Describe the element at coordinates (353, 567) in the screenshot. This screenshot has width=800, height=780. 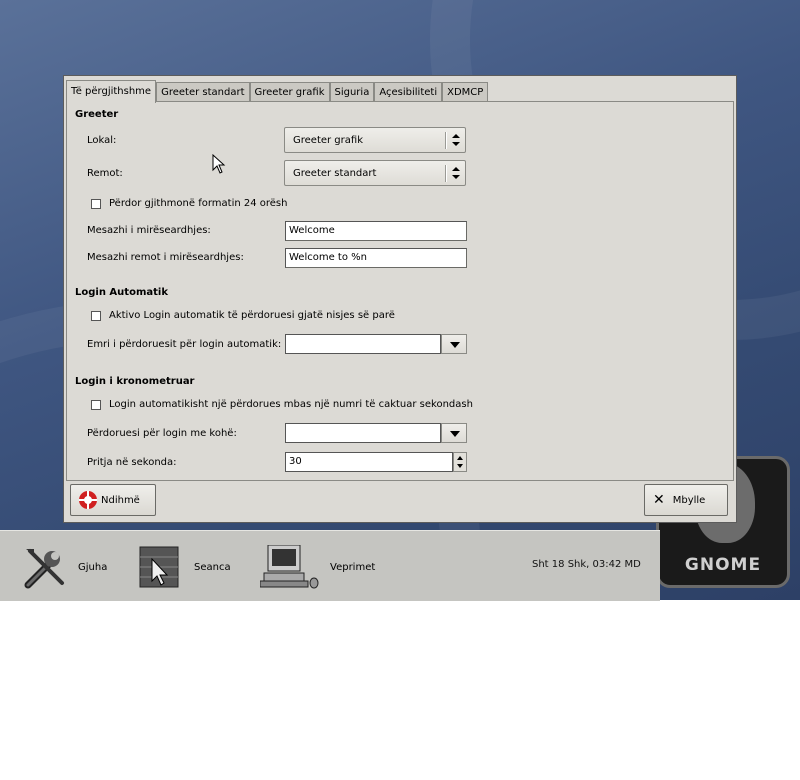
I see `actions-label: Veprimet` at that location.